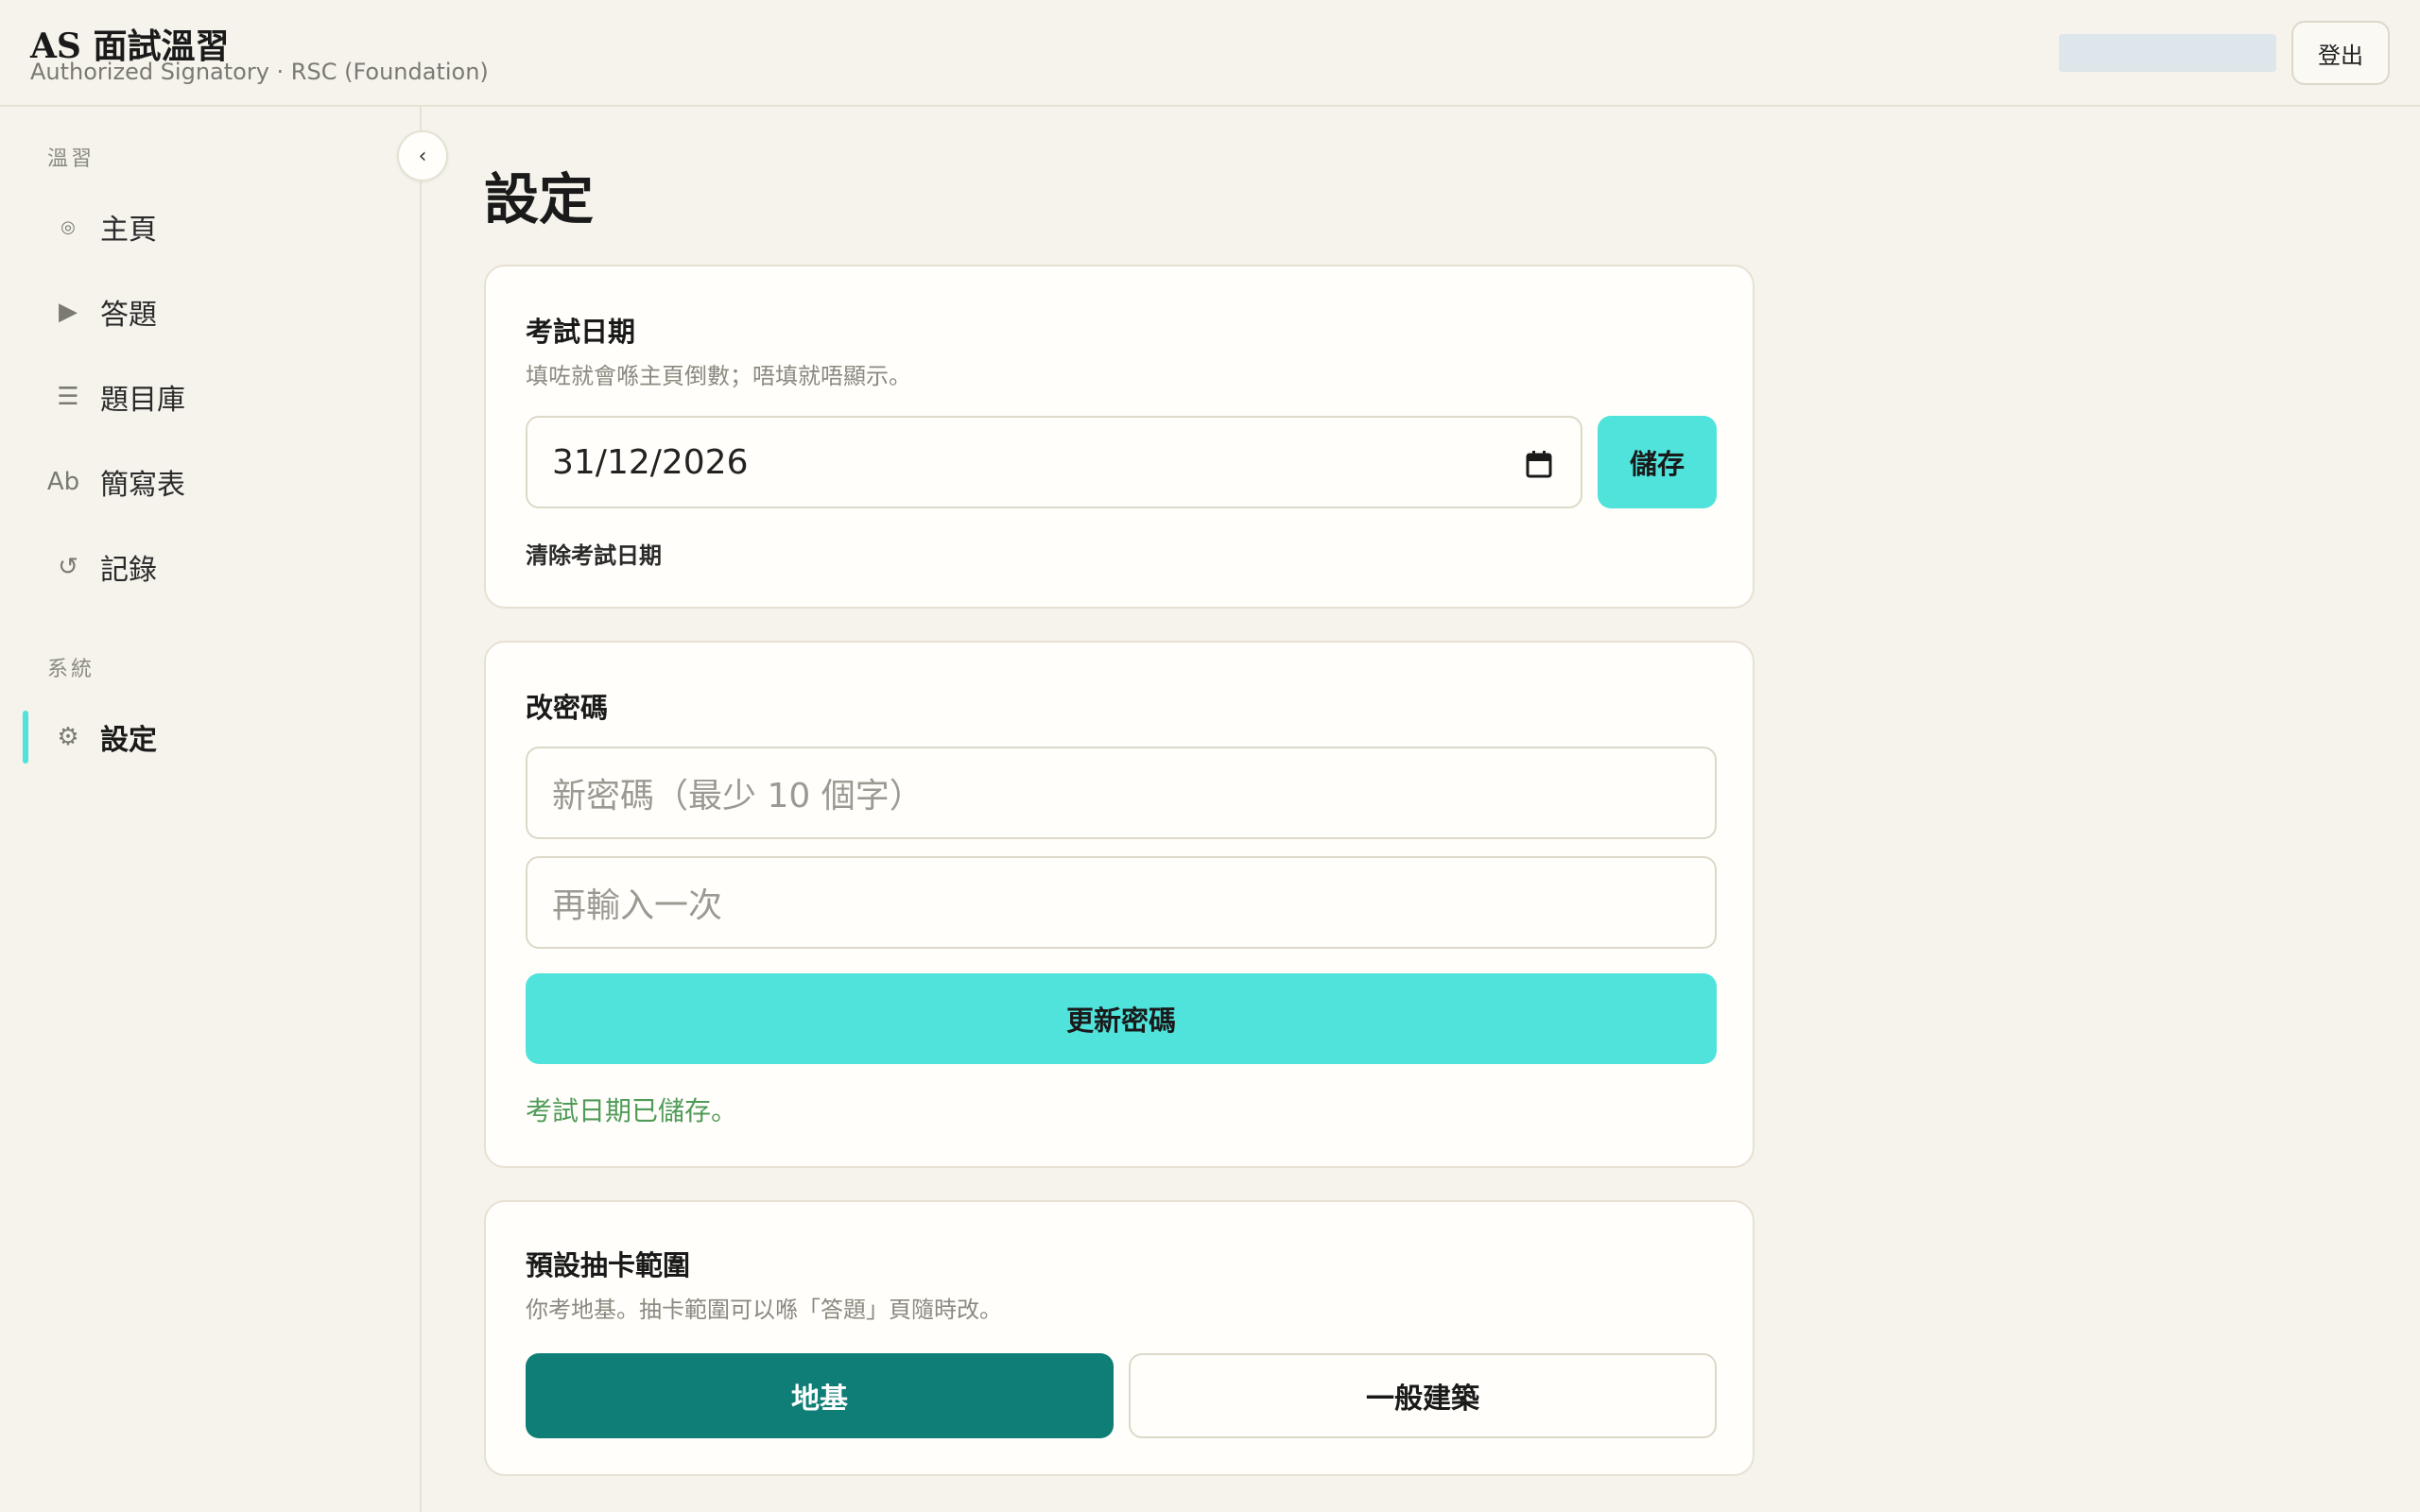 Image resolution: width=2420 pixels, height=1512 pixels. I want to click on draw-scope-description: 你考地基。抽卡範圍可以喺「答題」頁隨時改。, so click(764, 1310).